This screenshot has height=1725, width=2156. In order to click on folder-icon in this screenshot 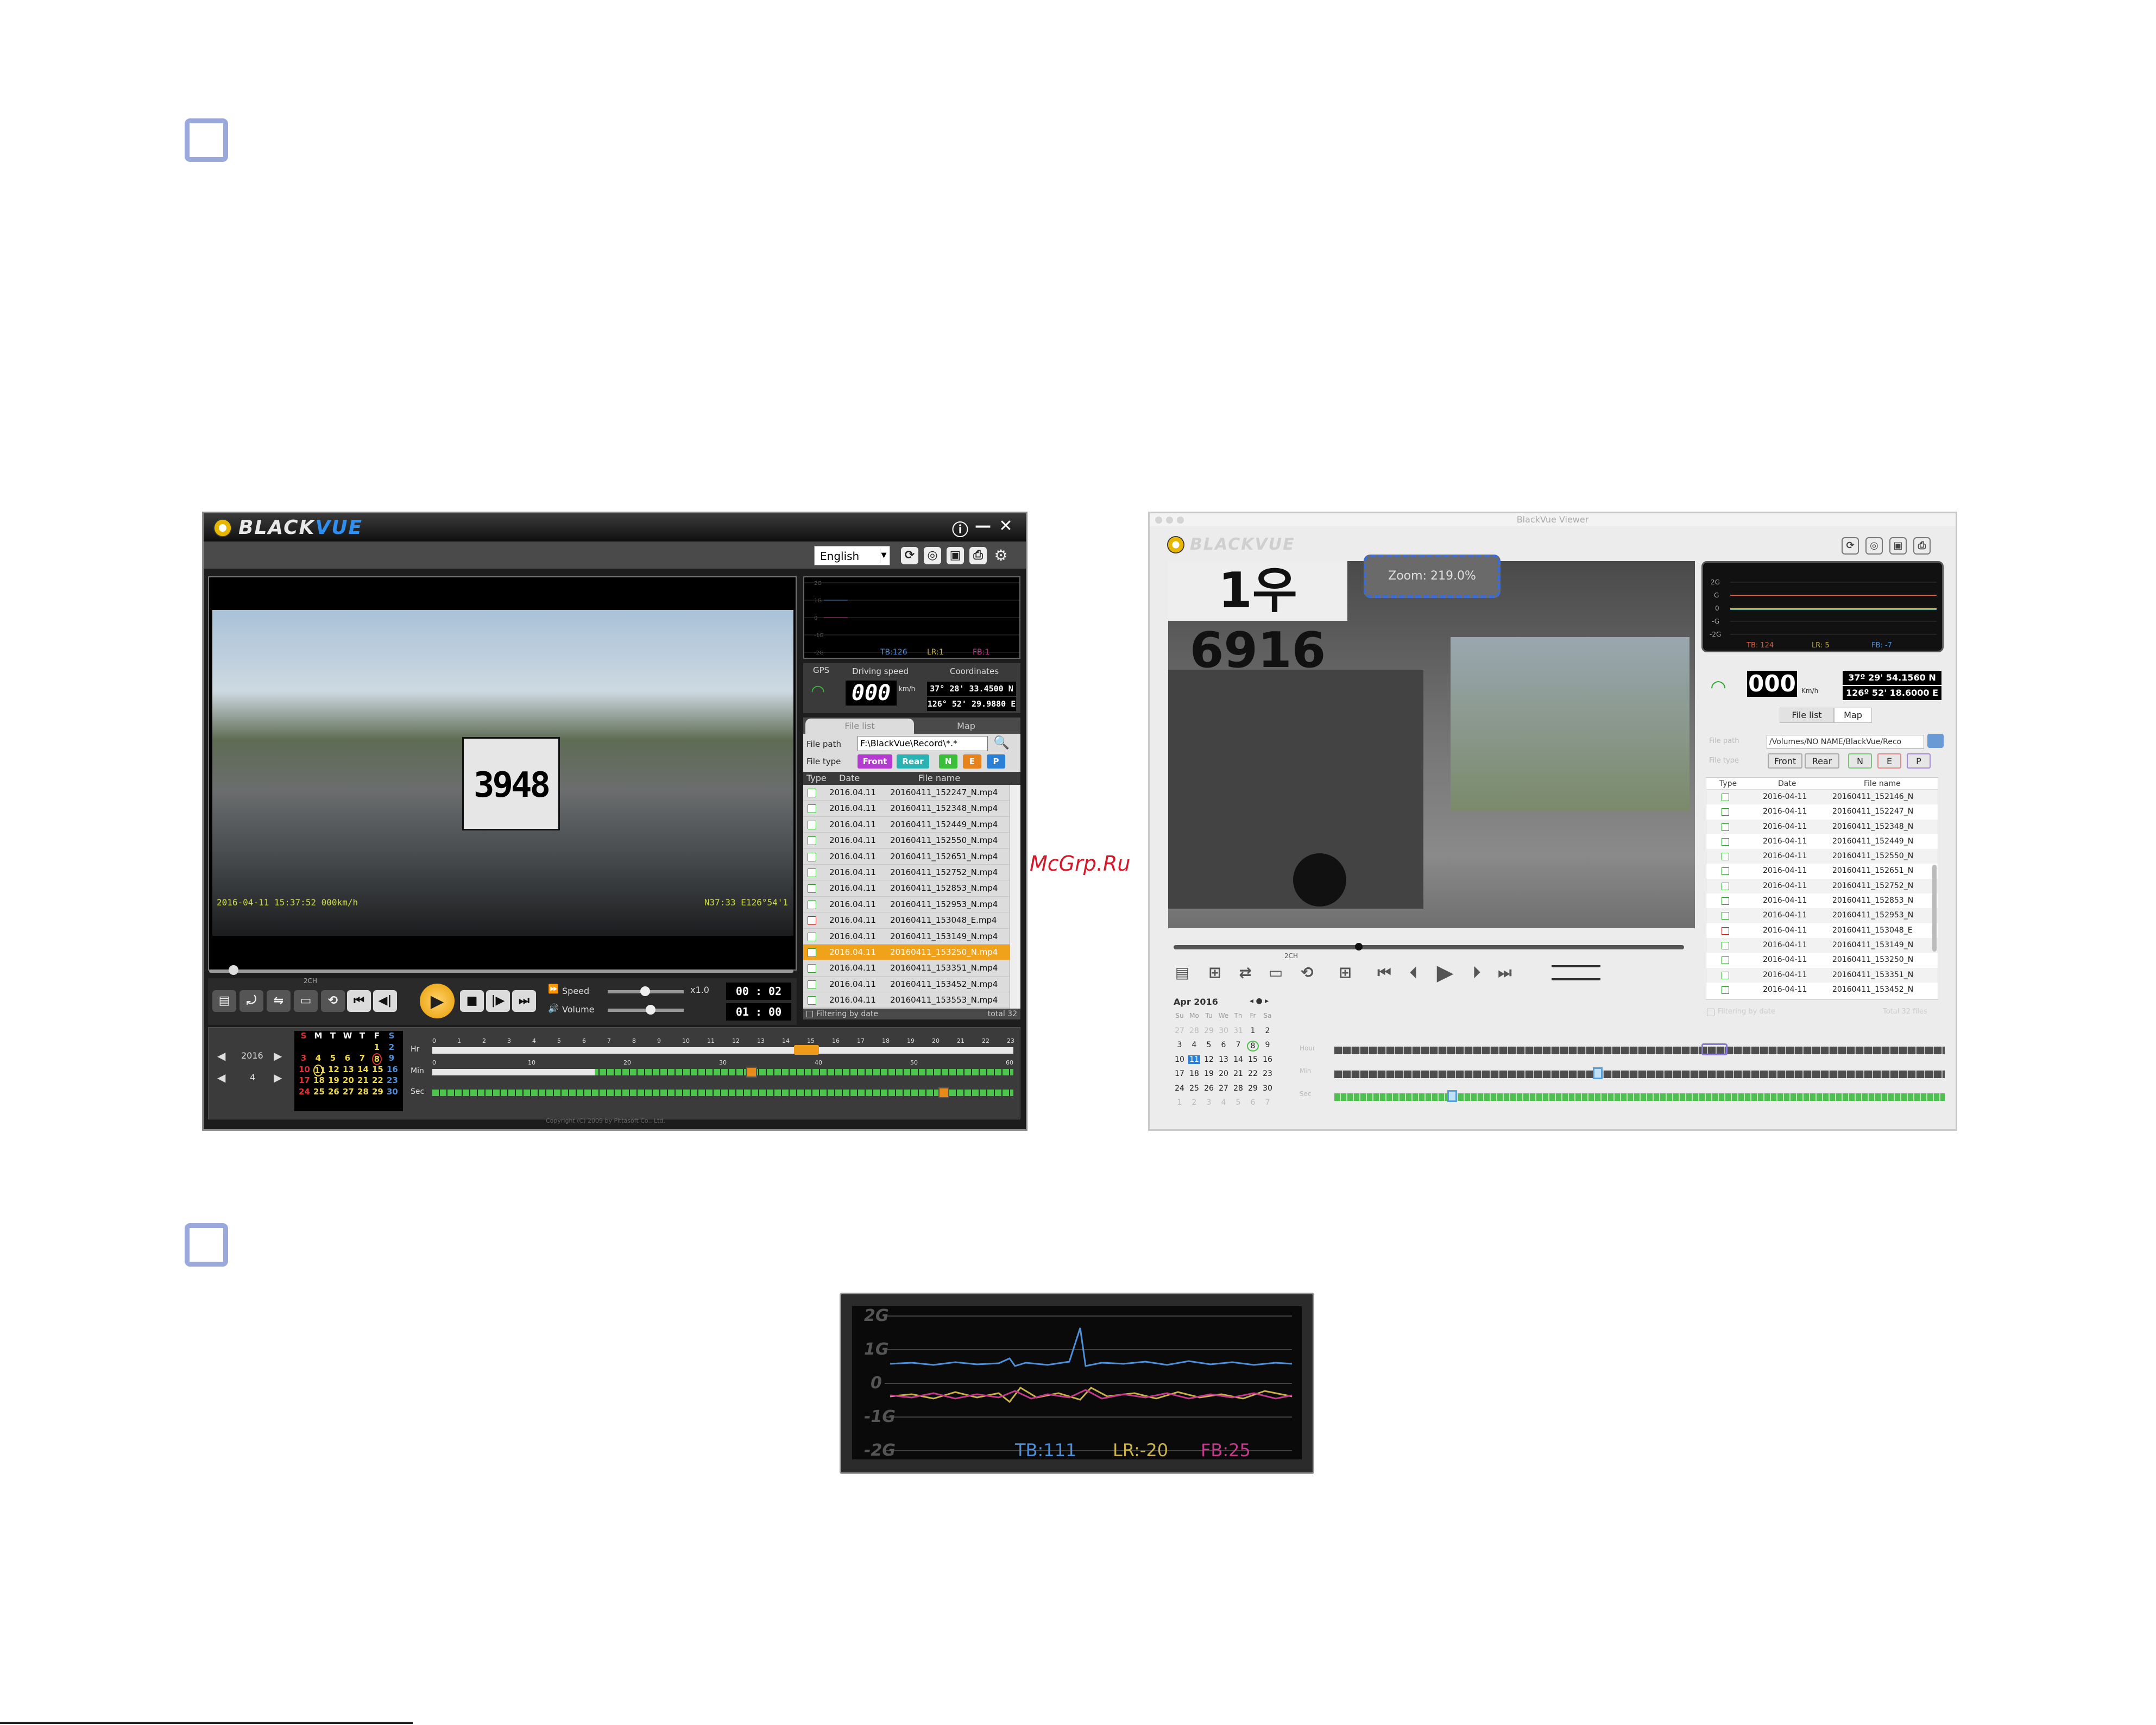, I will do `click(1935, 741)`.